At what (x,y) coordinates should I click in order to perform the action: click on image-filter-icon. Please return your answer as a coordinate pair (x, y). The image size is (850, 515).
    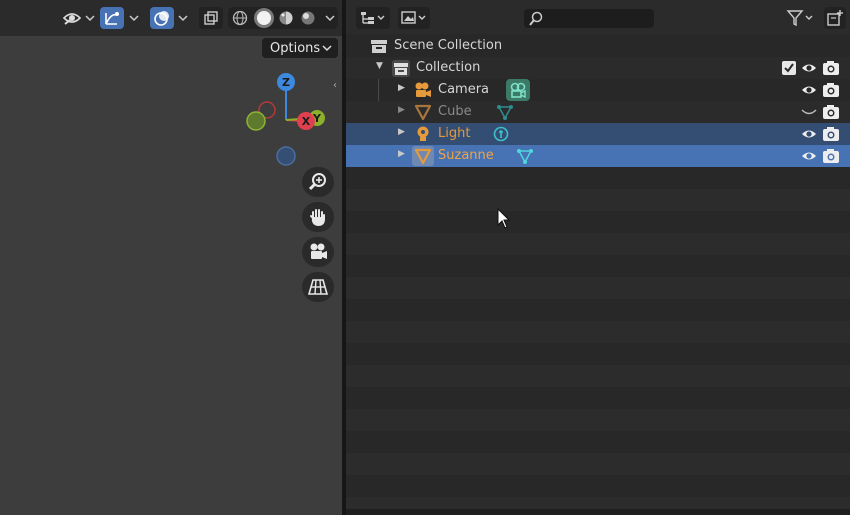
    Looking at the image, I should click on (413, 17).